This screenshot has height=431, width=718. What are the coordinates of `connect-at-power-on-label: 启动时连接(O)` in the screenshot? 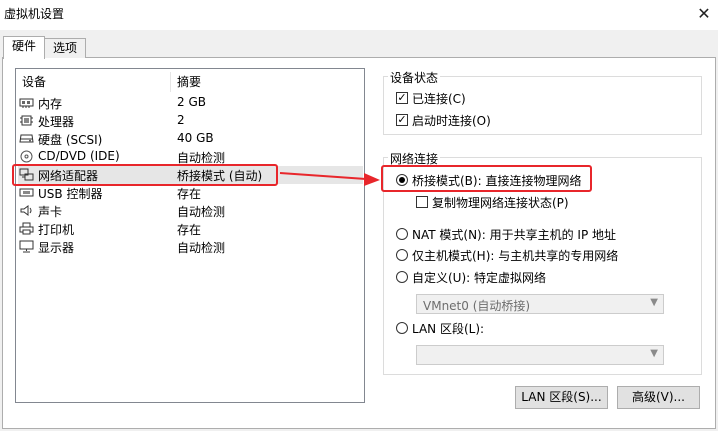 It's located at (451, 120).